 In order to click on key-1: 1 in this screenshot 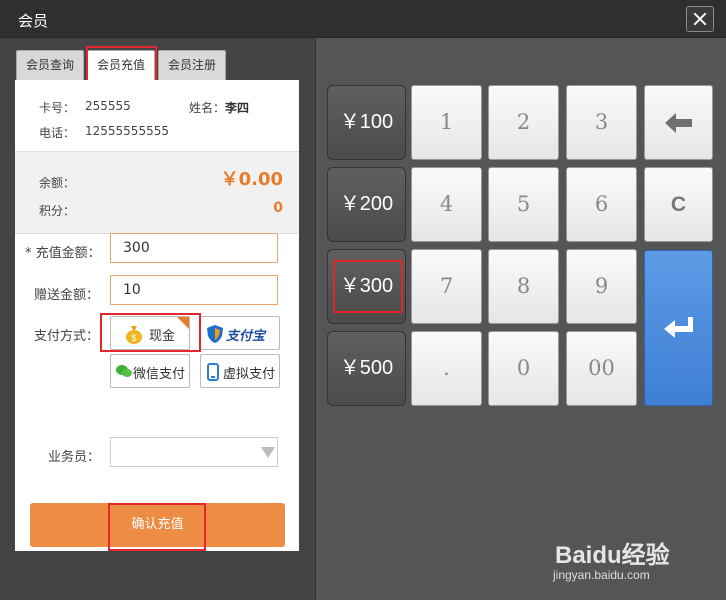, I will do `click(446, 122)`.